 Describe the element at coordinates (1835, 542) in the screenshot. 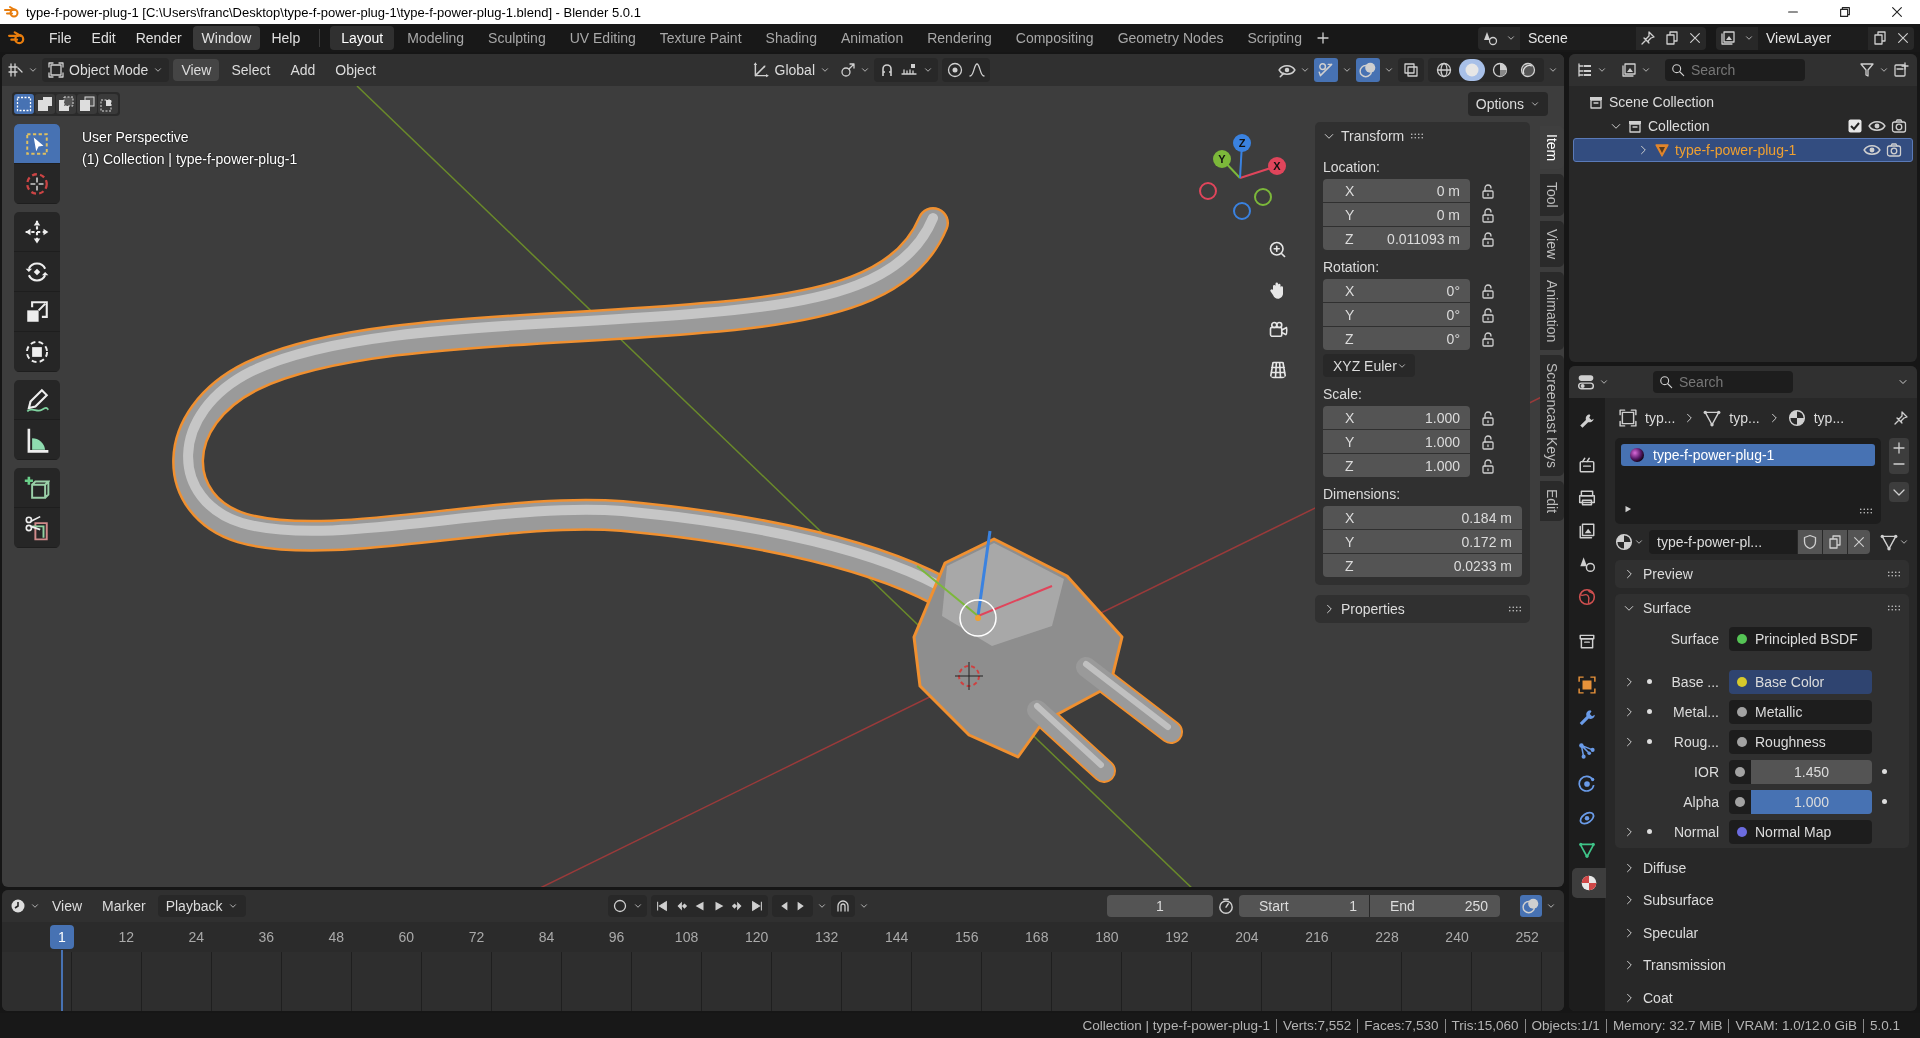

I see `duplicate-icon` at that location.